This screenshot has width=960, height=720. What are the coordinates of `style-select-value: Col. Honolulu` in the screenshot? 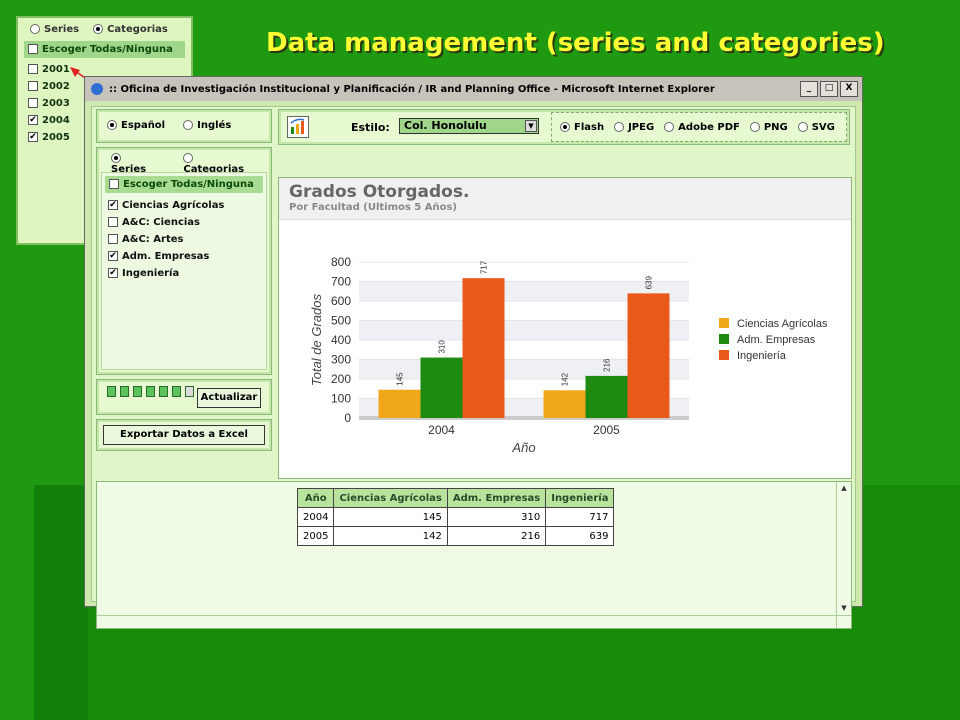 It's located at (445, 125).